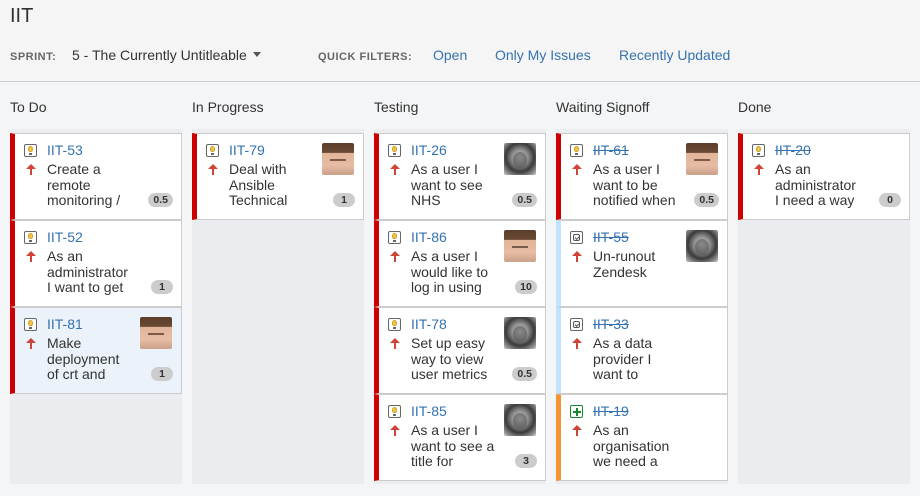  What do you see at coordinates (396, 107) in the screenshot?
I see `column-header-testing: Testing` at bounding box center [396, 107].